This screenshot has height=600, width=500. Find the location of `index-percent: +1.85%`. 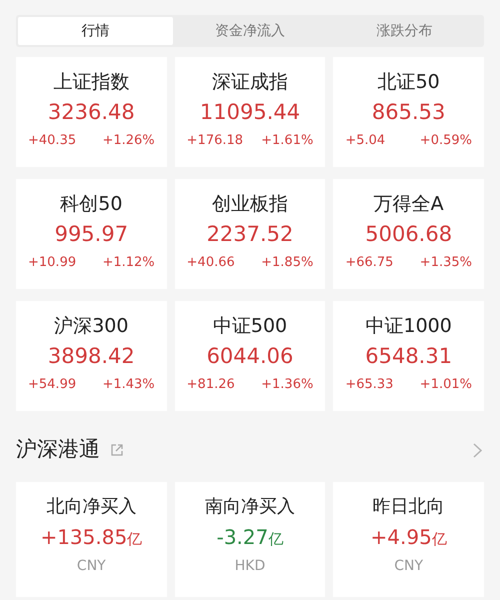

index-percent: +1.85% is located at coordinates (287, 263).